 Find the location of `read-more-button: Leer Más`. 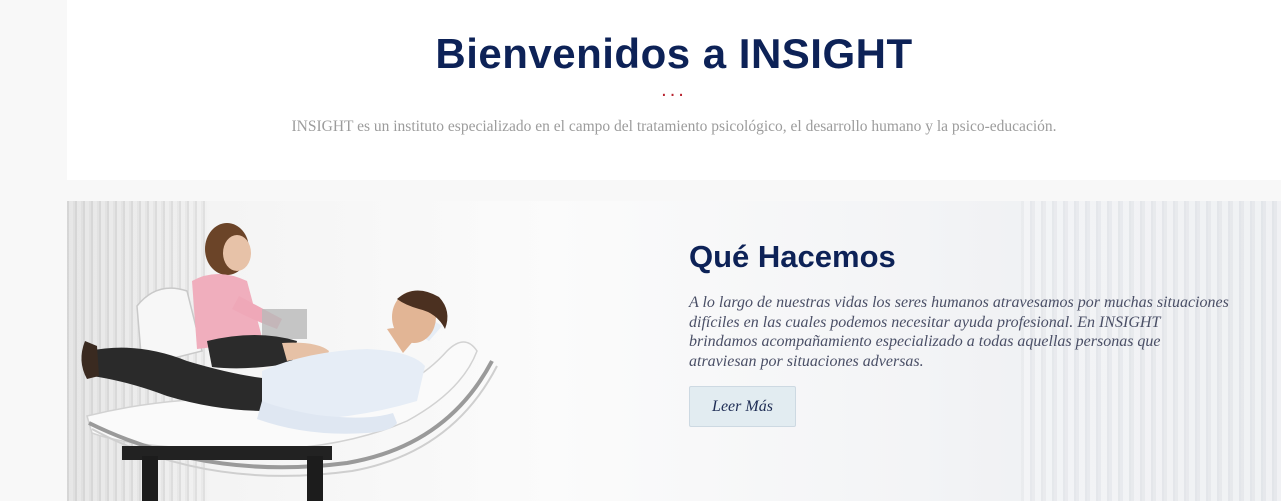

read-more-button: Leer Más is located at coordinates (742, 406).